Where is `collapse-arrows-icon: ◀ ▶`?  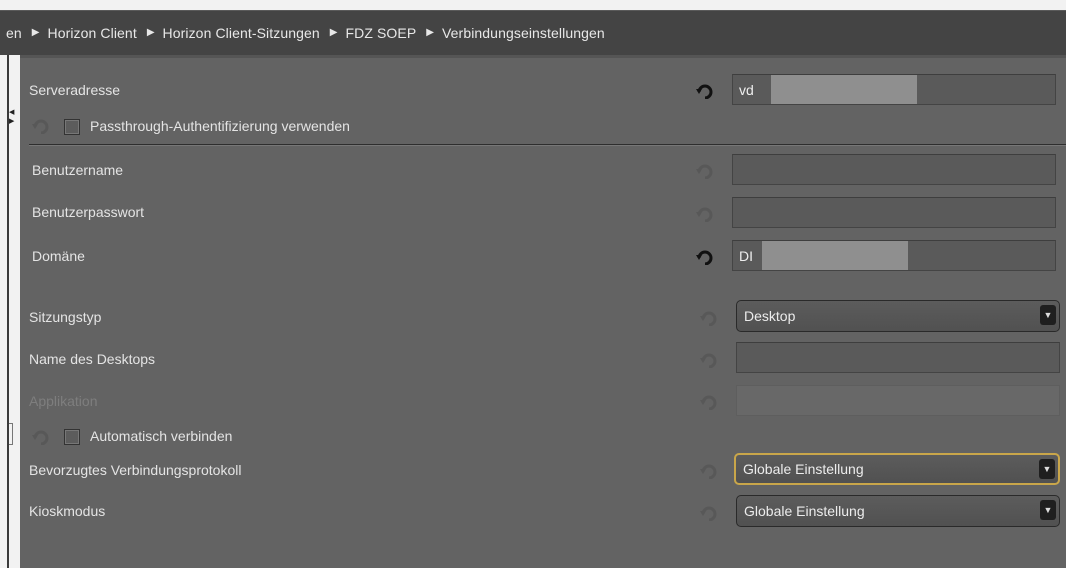 collapse-arrows-icon: ◀ ▶ is located at coordinates (13, 122).